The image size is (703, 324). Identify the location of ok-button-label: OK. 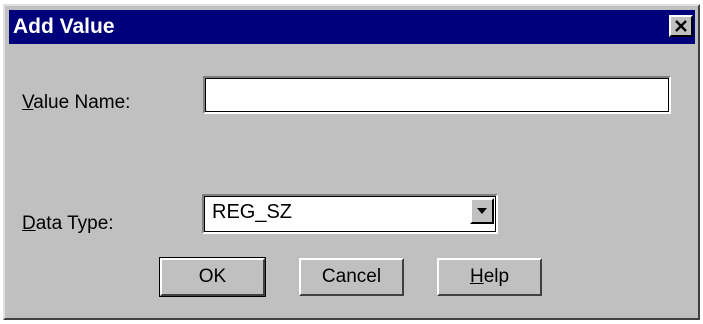
(212, 276).